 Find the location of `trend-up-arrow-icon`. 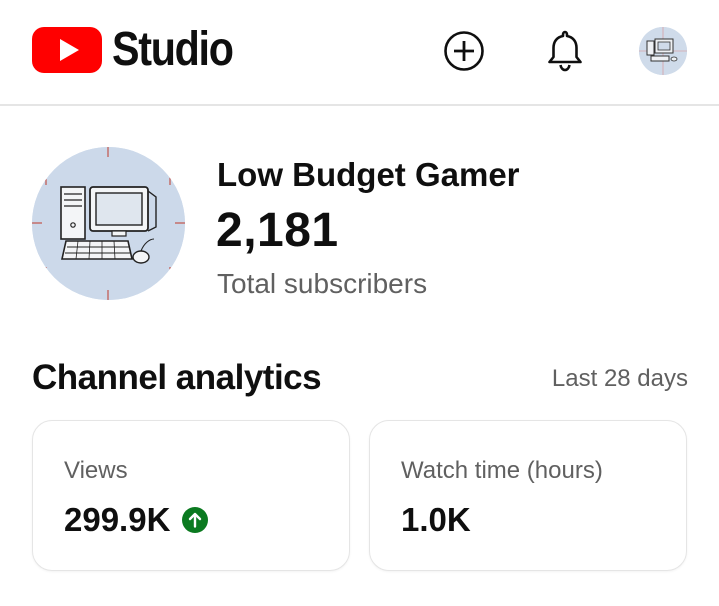

trend-up-arrow-icon is located at coordinates (195, 520).